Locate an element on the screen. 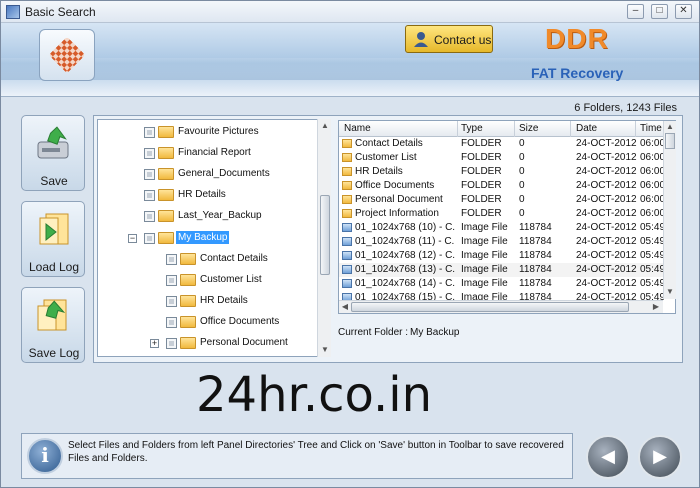  column-header-size: Size is located at coordinates (528, 128).